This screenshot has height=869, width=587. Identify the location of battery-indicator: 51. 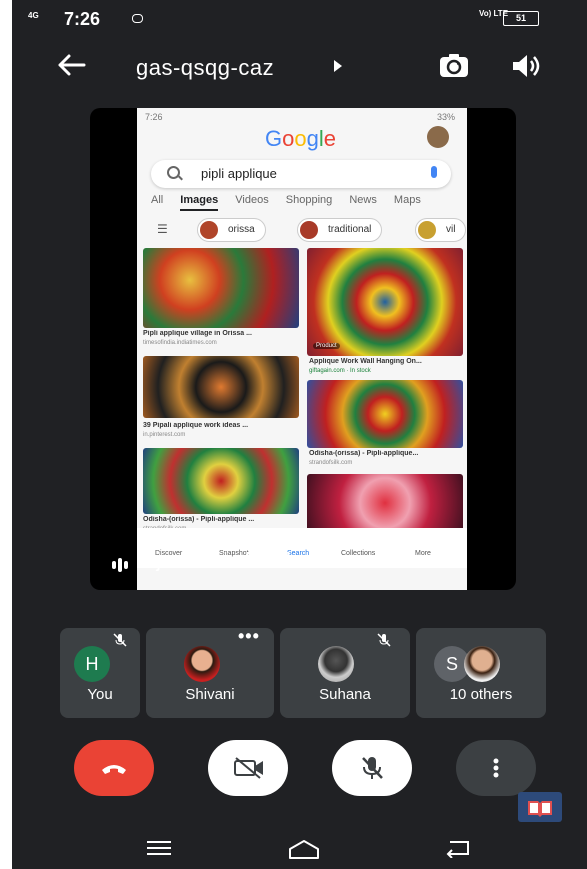
(521, 18).